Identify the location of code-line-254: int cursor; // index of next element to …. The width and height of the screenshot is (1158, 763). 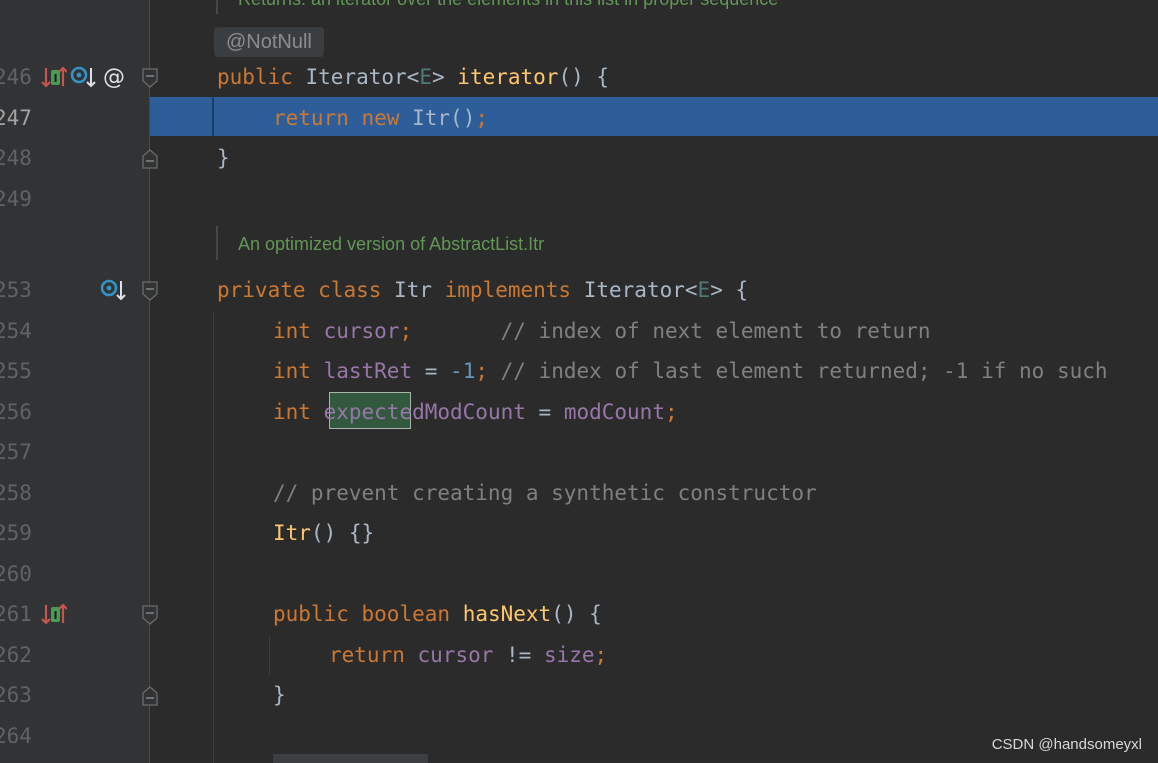
(602, 331).